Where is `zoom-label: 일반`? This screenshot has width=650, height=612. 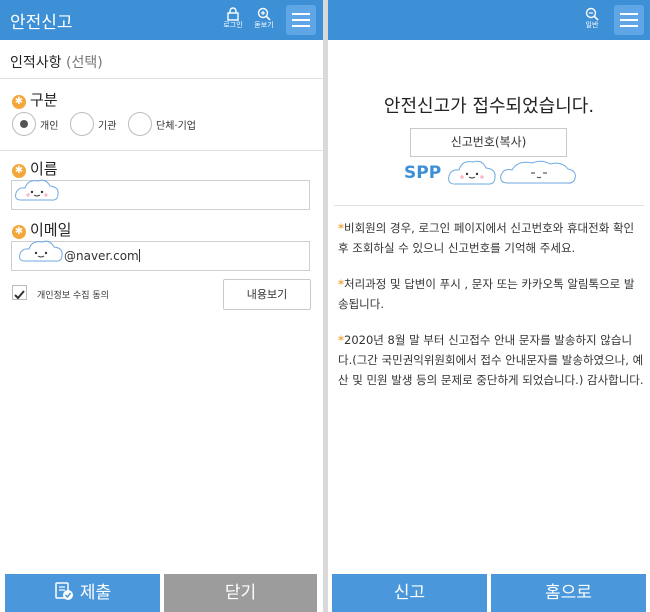
zoom-label: 일반 is located at coordinates (592, 25).